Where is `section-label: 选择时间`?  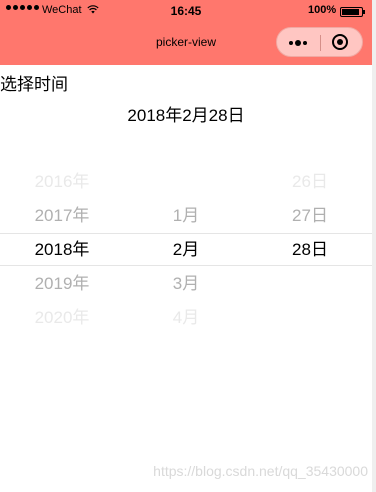
section-label: 选择时间 is located at coordinates (34, 84).